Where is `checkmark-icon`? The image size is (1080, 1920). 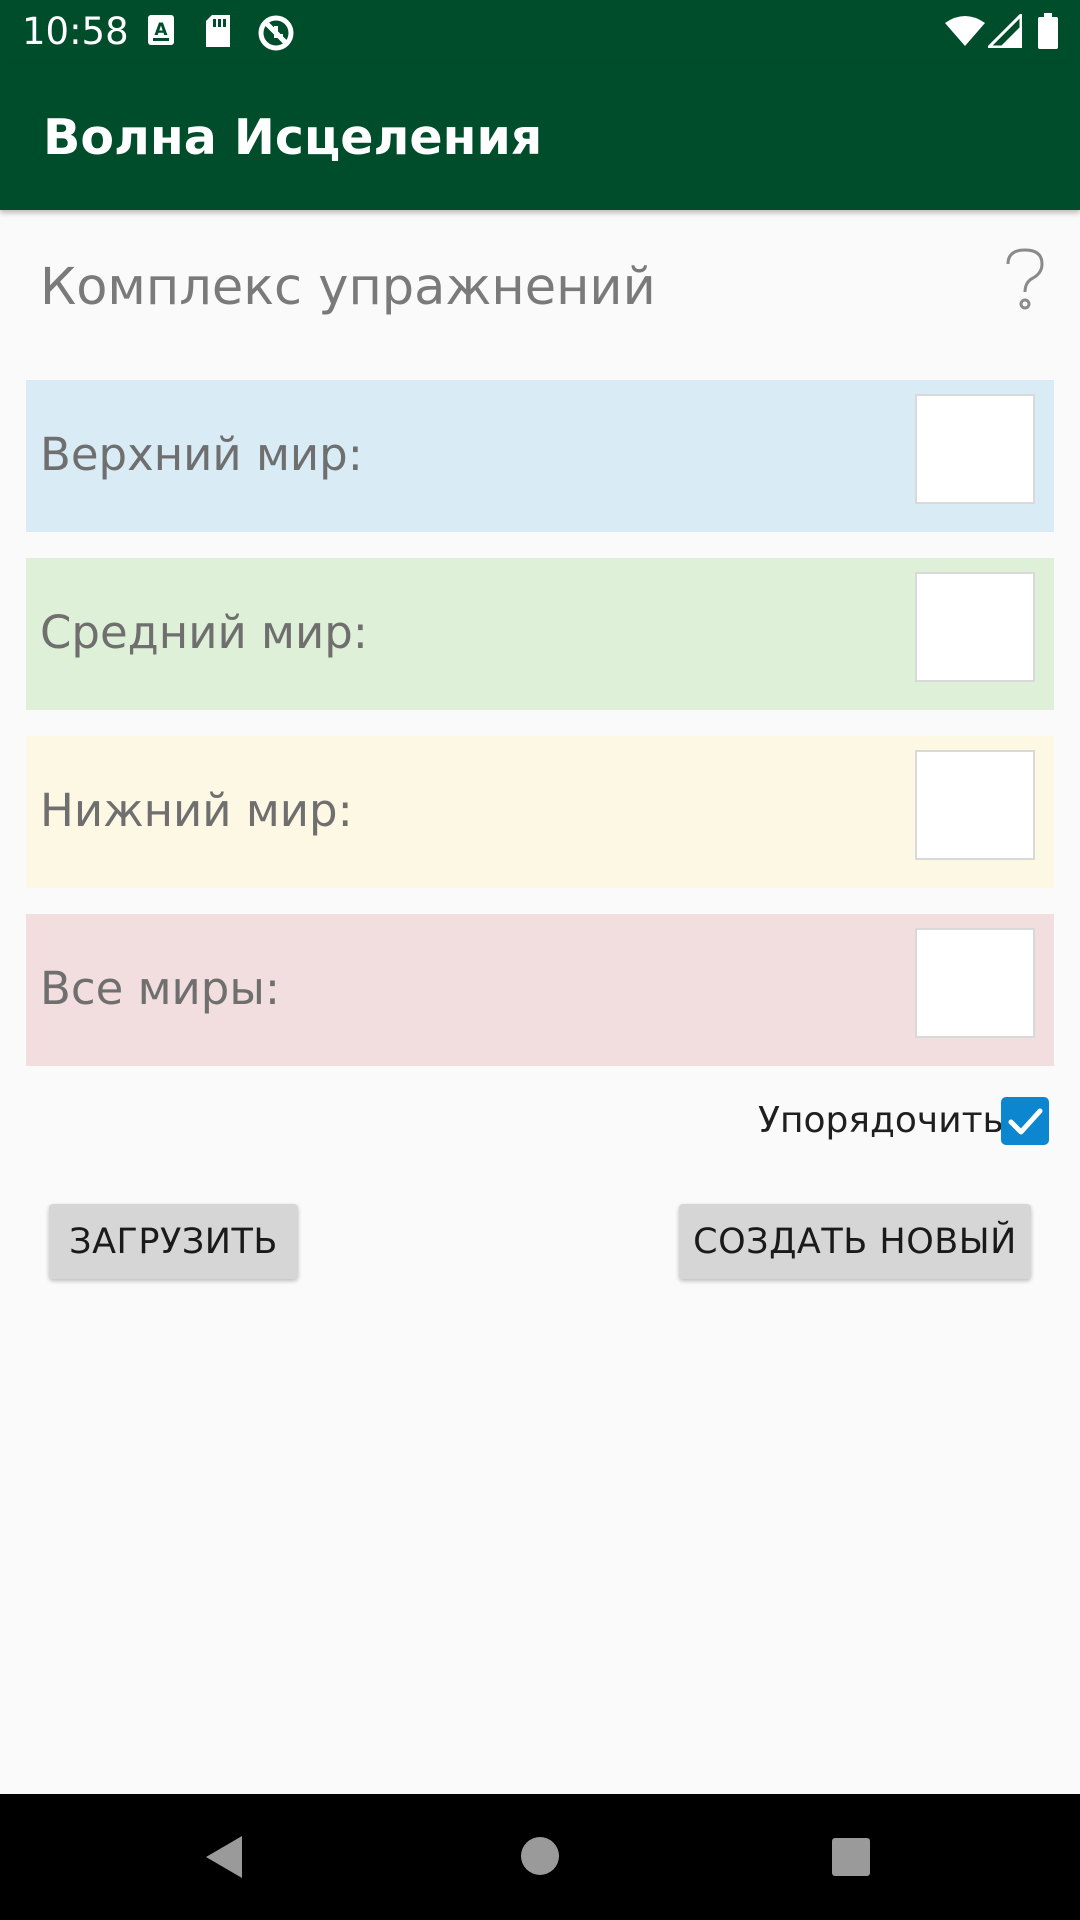
checkmark-icon is located at coordinates (1025, 1121).